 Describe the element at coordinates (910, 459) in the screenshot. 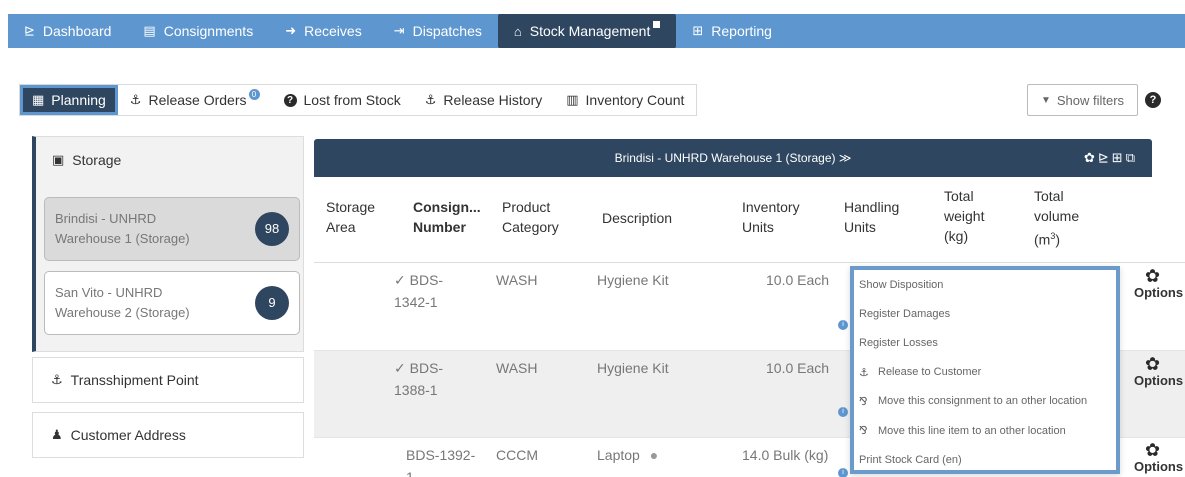

I see `menu-label: Print Stock Card (en)` at that location.